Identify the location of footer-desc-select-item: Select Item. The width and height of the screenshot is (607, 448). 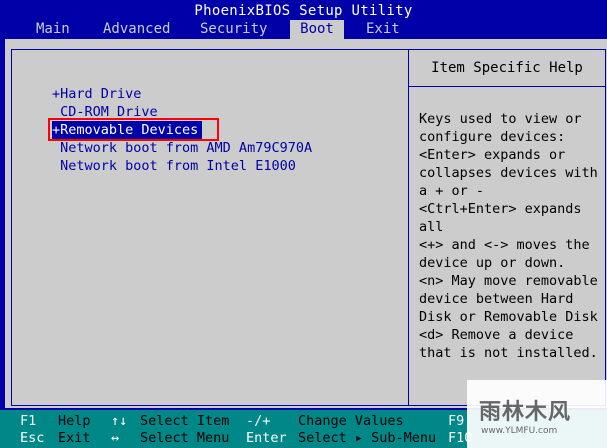
(185, 421).